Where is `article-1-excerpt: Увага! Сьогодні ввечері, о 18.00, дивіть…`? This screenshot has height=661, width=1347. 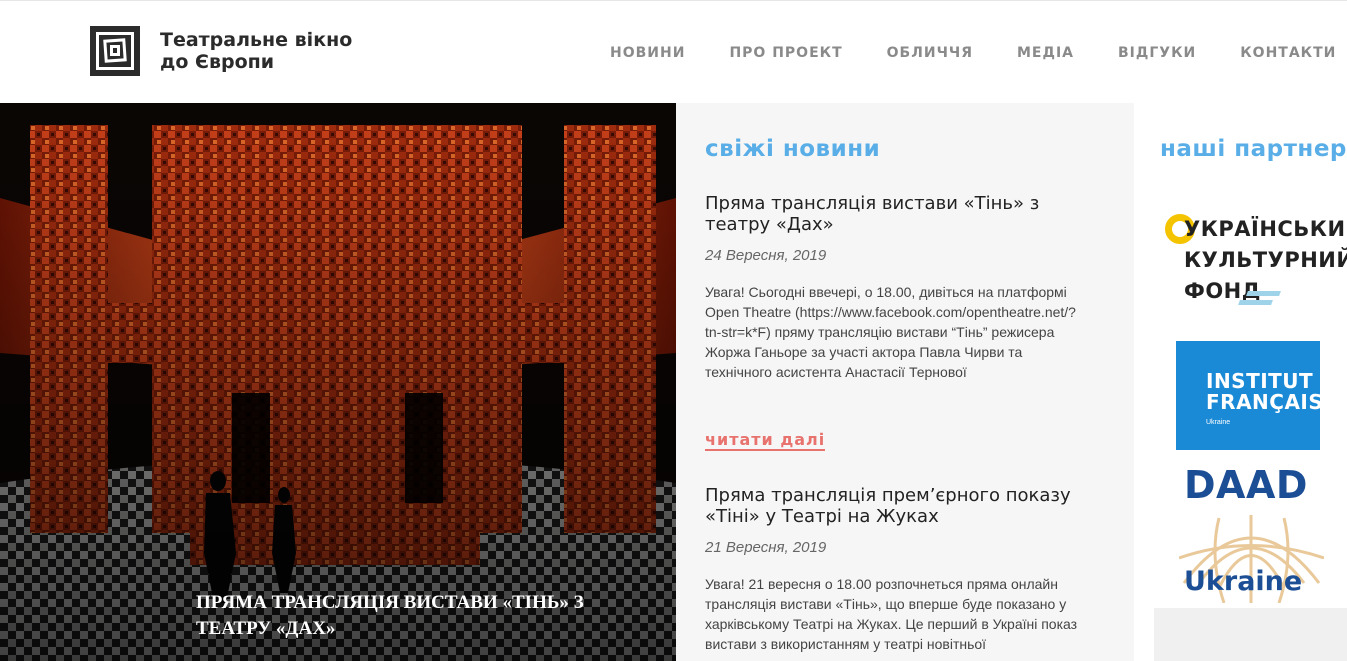 article-1-excerpt: Увага! Сьогодні ввечері, о 18.00, дивіть… is located at coordinates (890, 332).